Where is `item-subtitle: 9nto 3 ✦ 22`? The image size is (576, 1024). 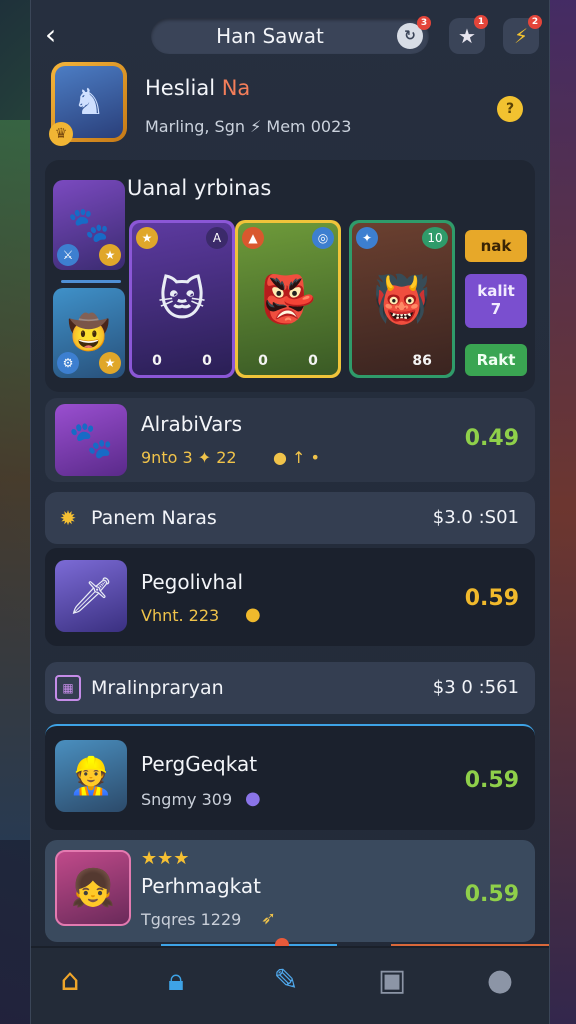 item-subtitle: 9nto 3 ✦ 22 is located at coordinates (189, 457).